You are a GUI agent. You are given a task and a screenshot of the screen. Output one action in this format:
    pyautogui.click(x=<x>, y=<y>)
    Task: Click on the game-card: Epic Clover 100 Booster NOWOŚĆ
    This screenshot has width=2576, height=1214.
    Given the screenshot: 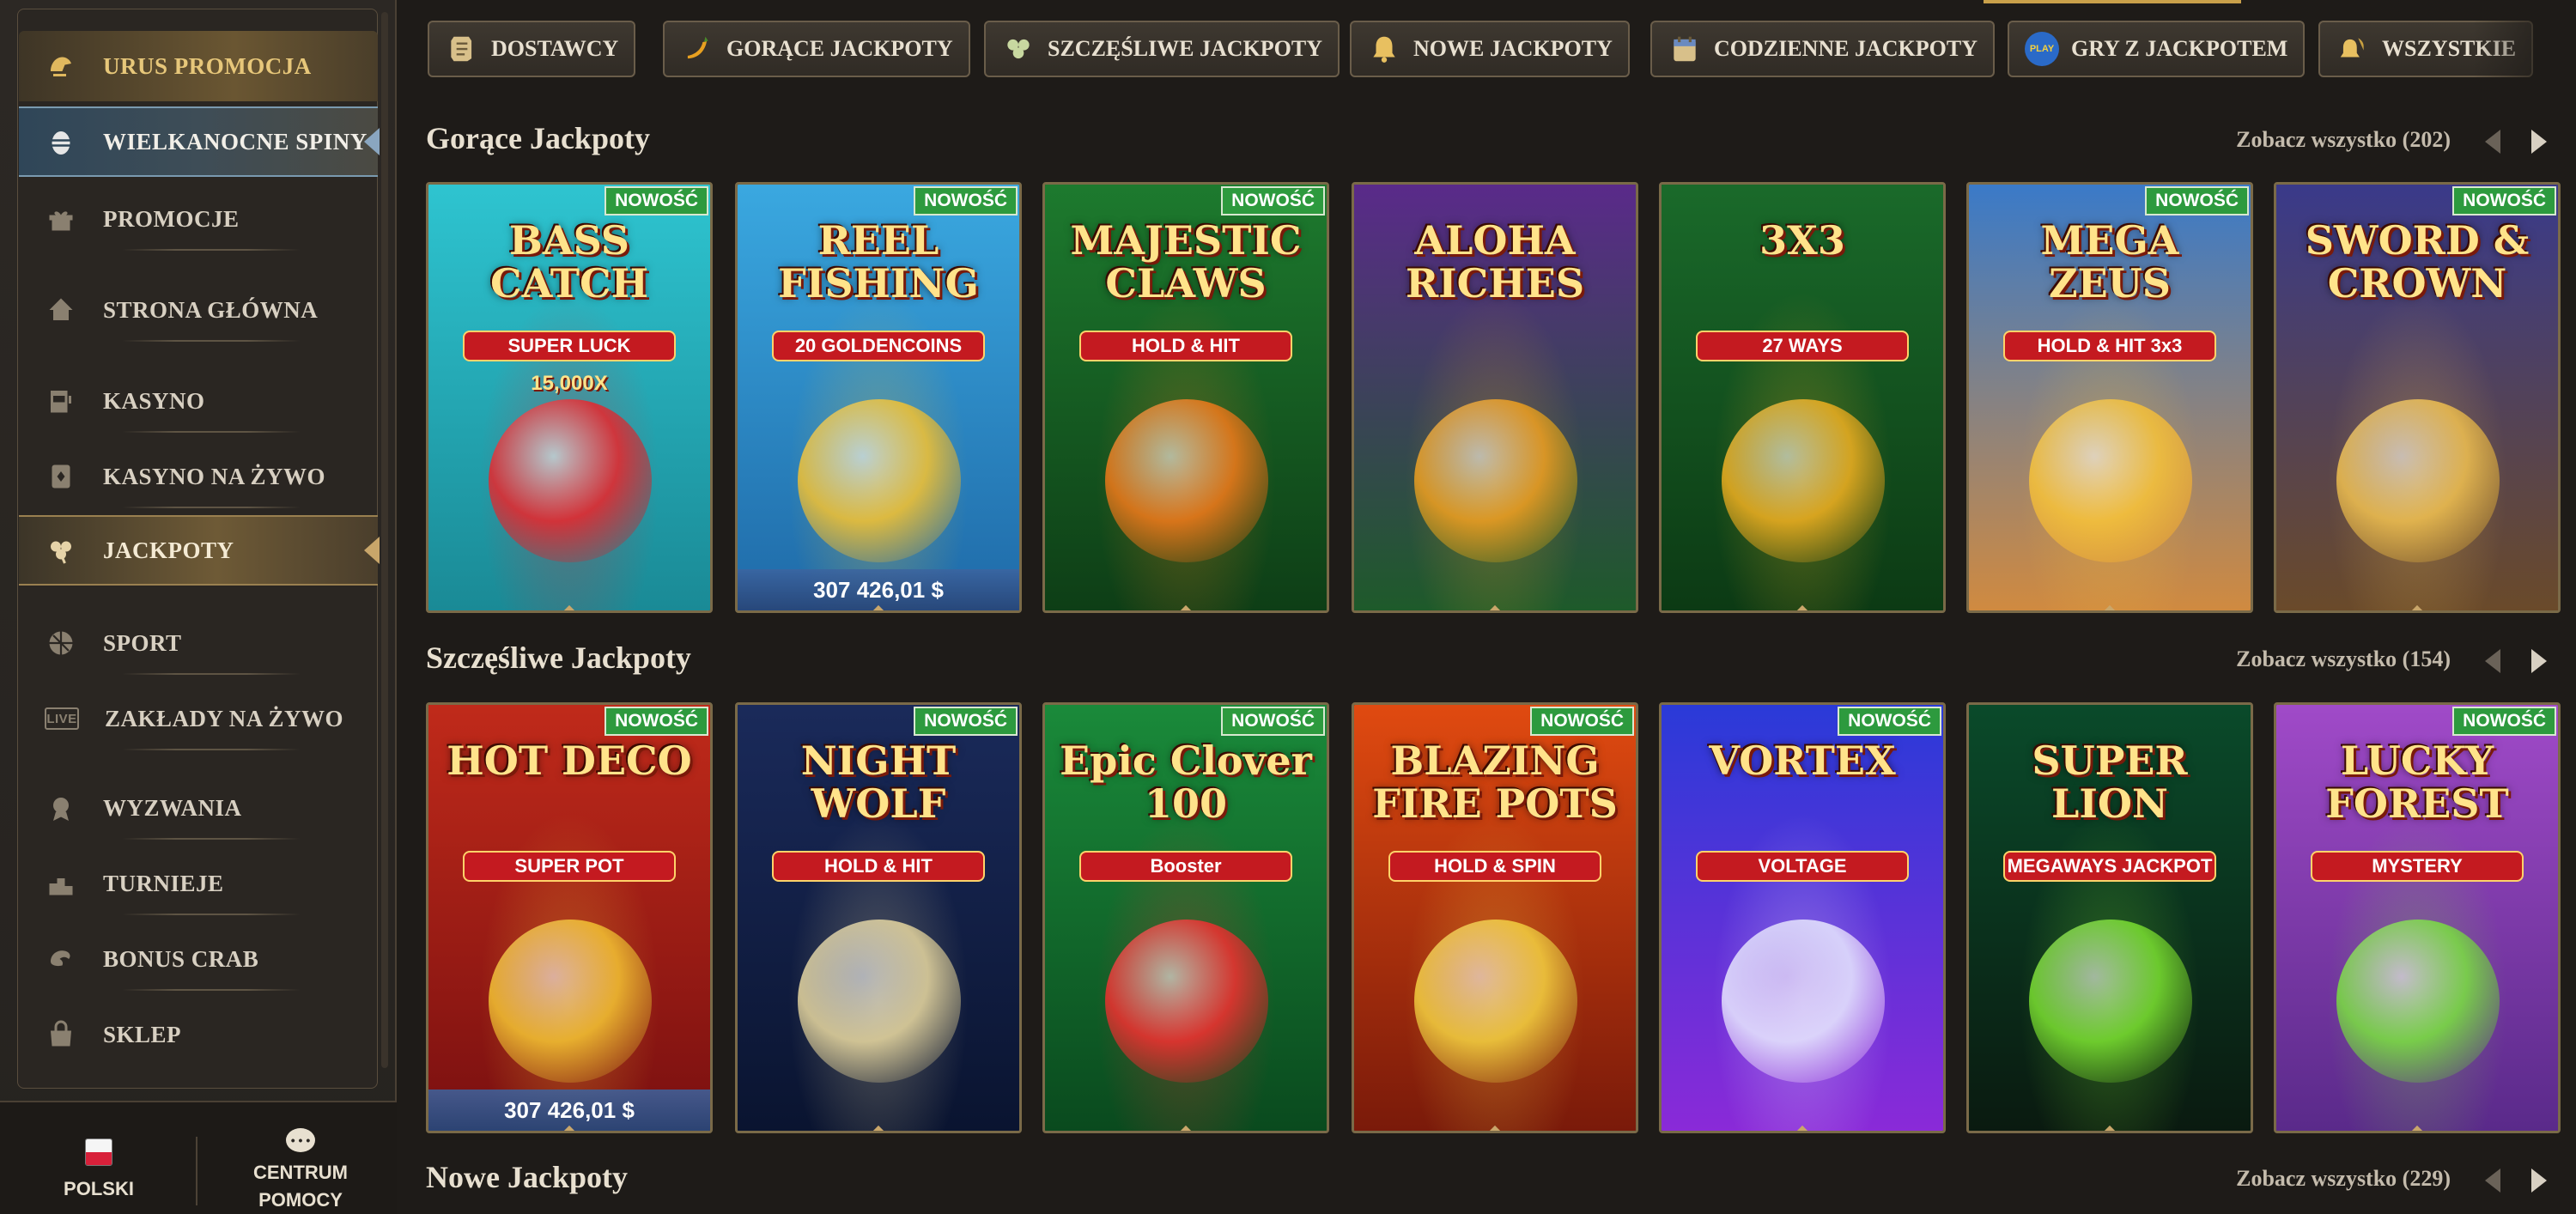 What is the action you would take?
    pyautogui.click(x=1185, y=917)
    